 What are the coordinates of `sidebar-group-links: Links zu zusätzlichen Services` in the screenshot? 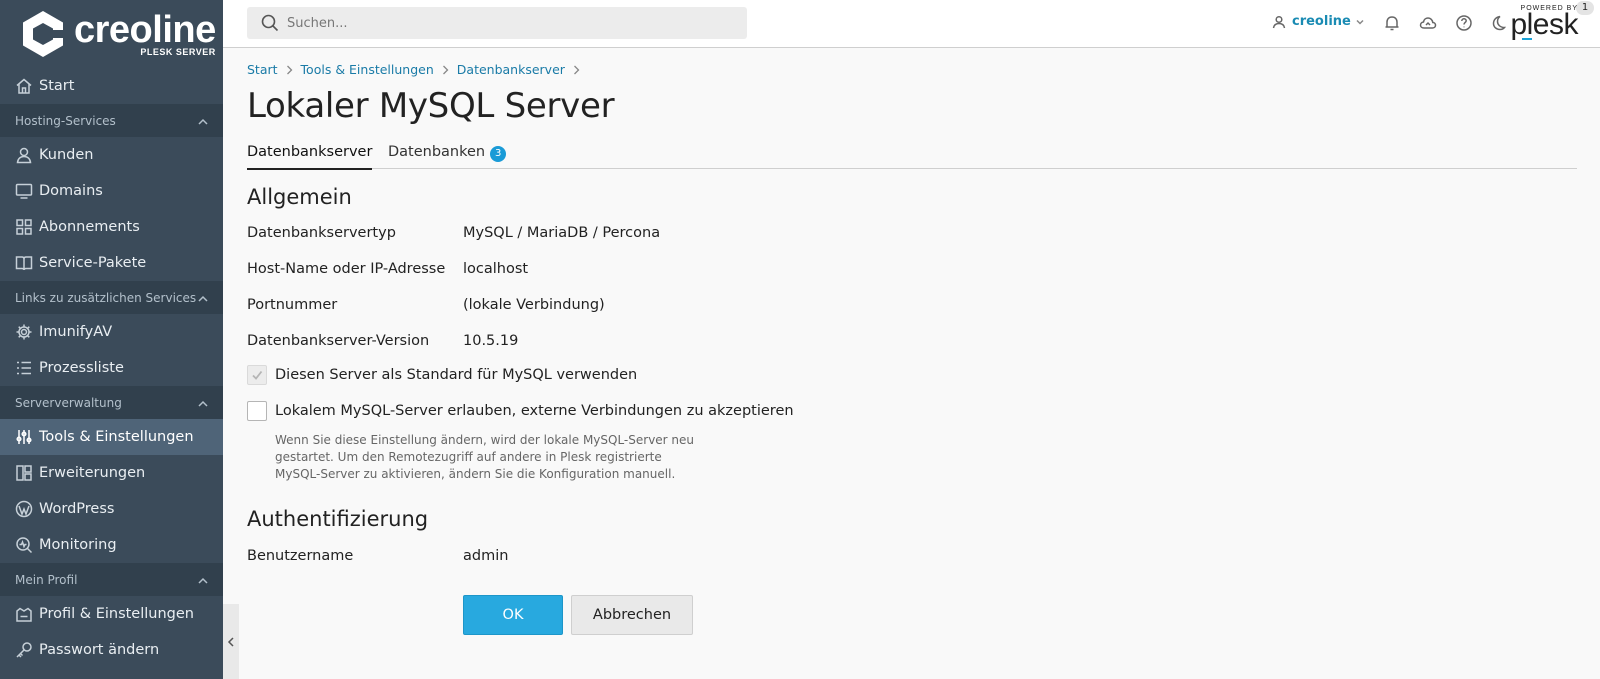 It's located at (111, 297).